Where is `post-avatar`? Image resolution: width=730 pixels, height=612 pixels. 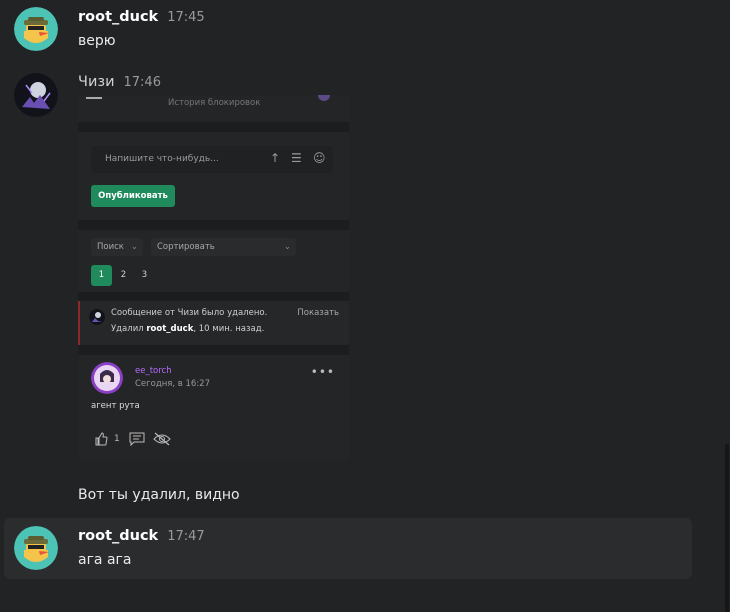 post-avatar is located at coordinates (107, 378).